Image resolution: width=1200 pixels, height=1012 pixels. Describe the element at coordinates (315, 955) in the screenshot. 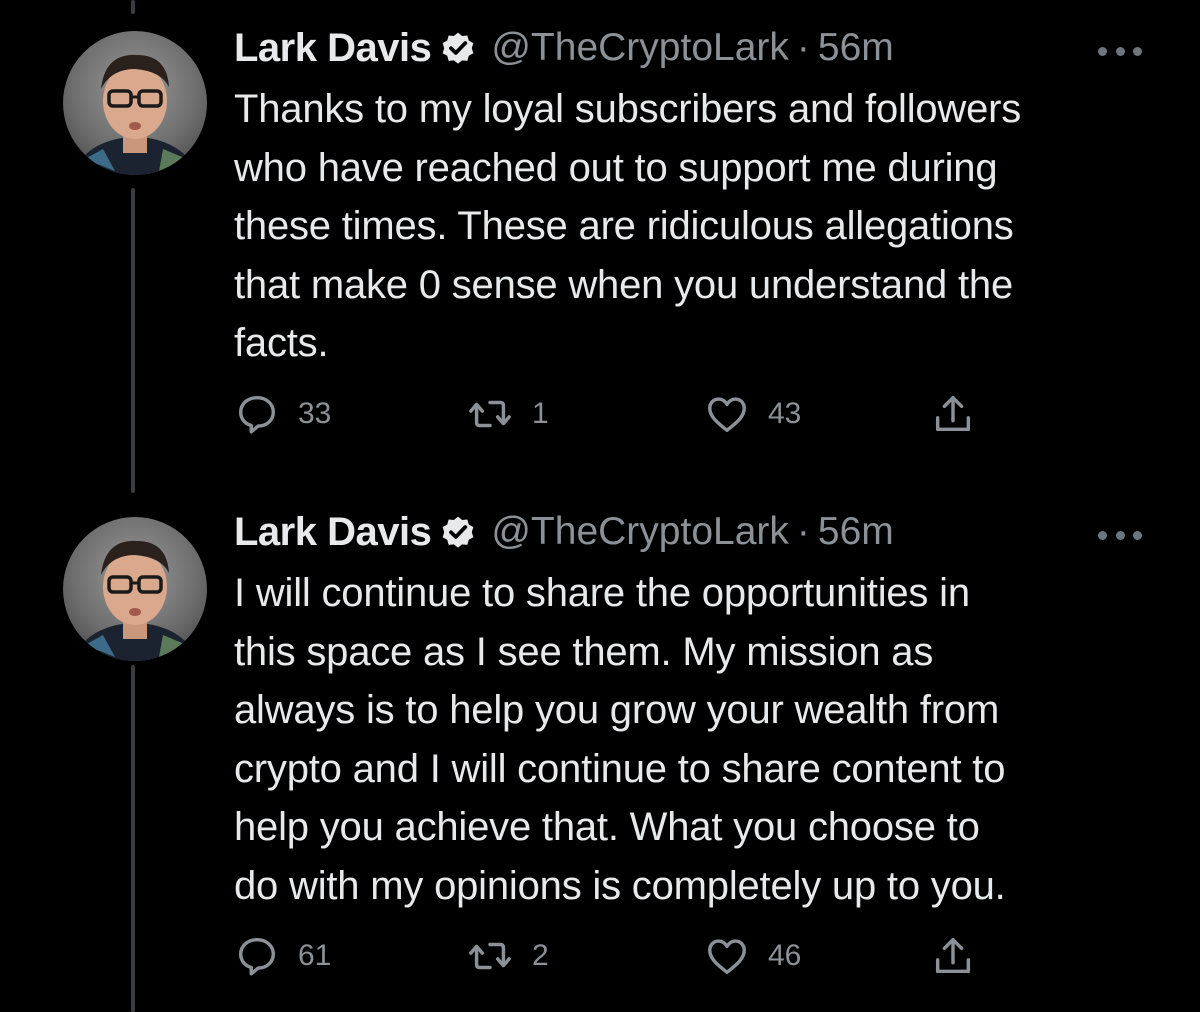

I see `reply-count: 61` at that location.